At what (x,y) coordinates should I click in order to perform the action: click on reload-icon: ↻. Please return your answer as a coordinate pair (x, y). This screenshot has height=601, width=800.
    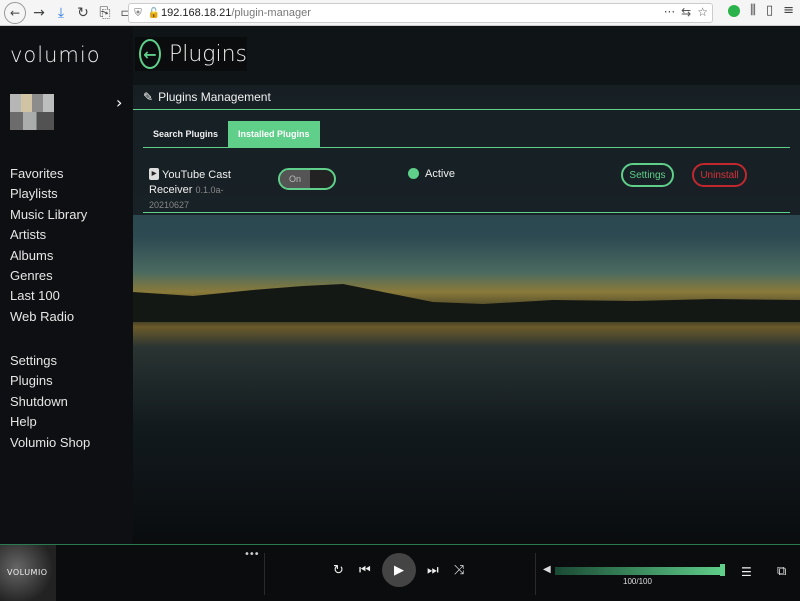
    Looking at the image, I should click on (83, 13).